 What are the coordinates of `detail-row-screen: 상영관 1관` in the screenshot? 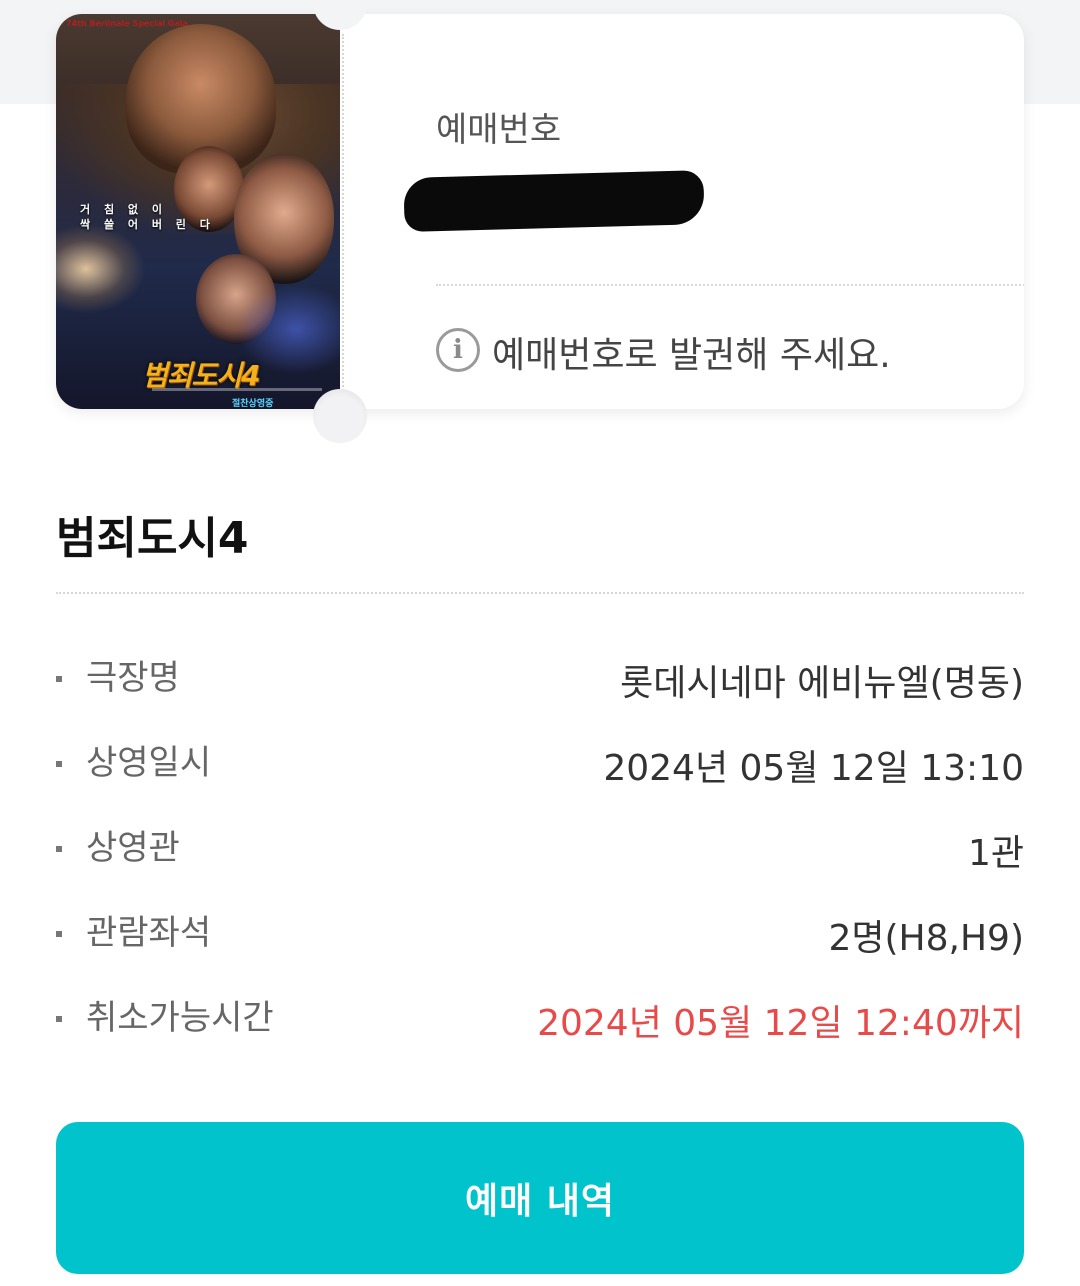 It's located at (540, 852).